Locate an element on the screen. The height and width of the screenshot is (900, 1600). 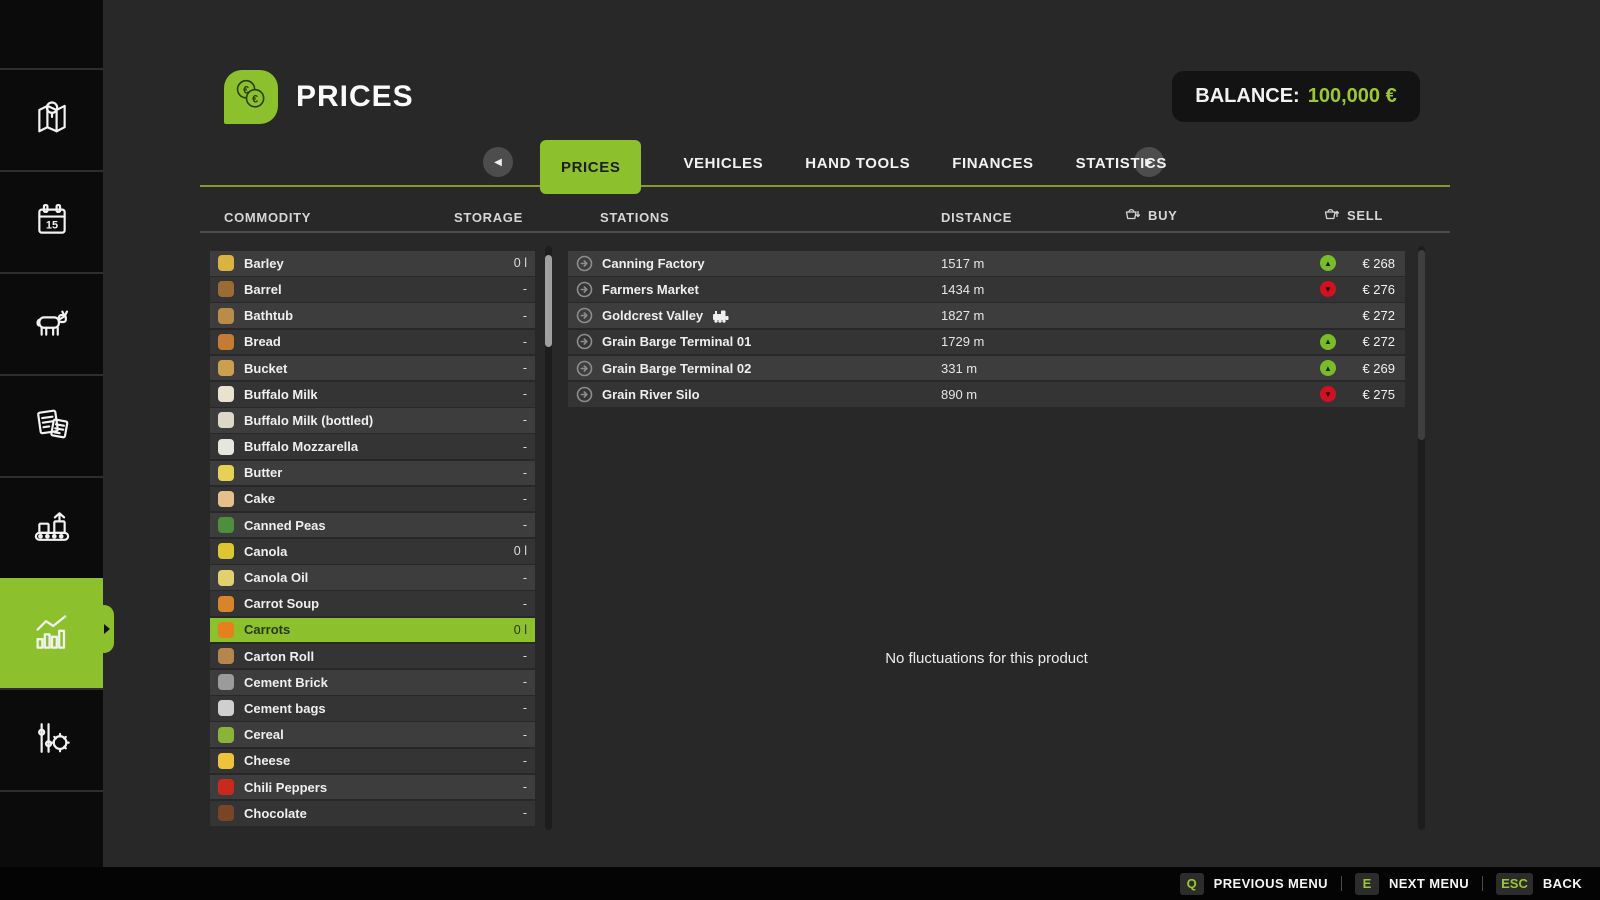
station-row: Farmers Market 1434 m ▼ € 276 is located at coordinates (986, 289).